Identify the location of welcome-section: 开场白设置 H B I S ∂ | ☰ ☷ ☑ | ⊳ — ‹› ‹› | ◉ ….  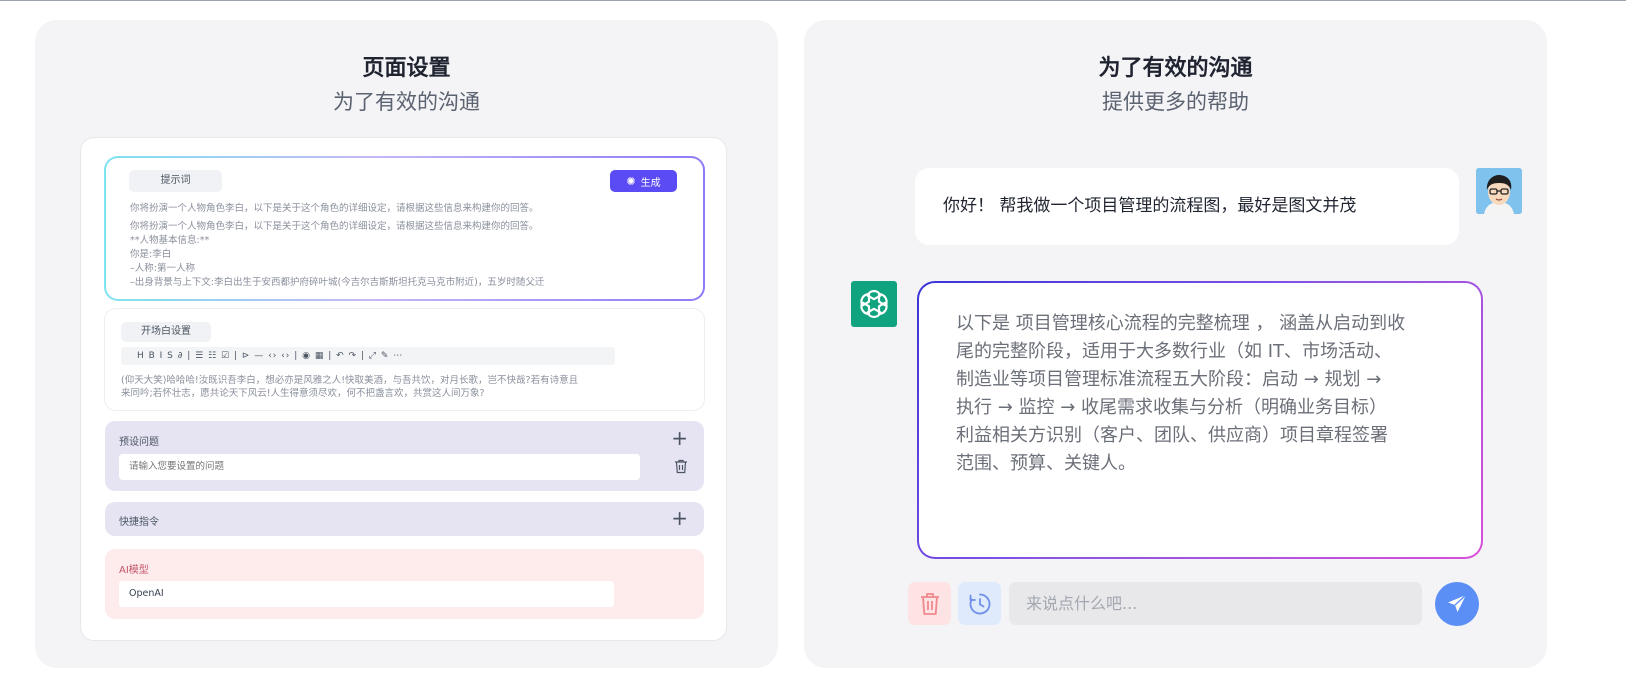
(404, 359).